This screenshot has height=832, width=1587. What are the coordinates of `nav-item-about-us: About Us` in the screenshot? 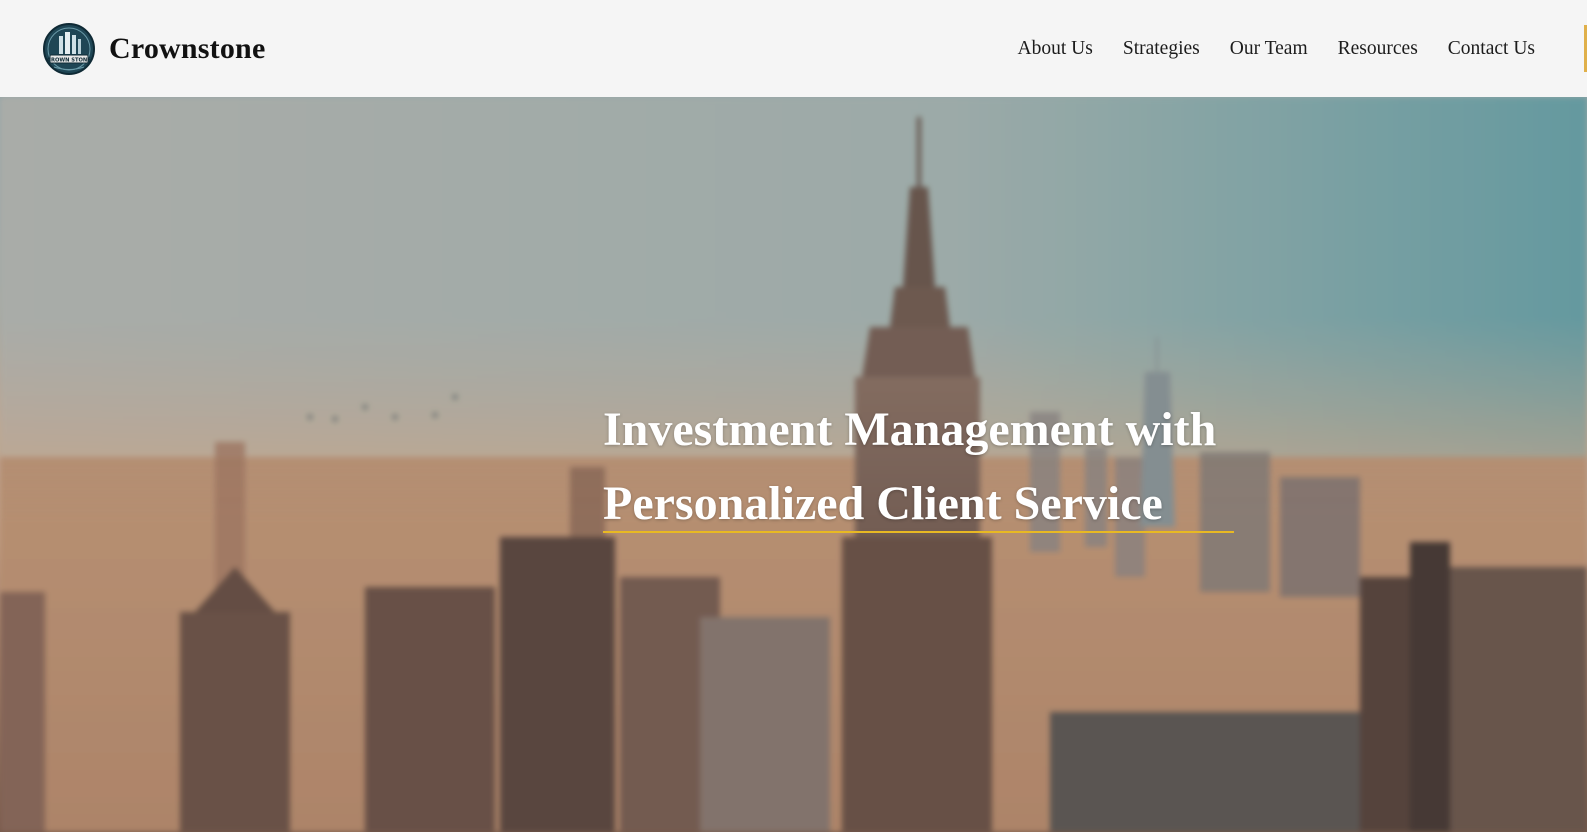 It's located at (1055, 49).